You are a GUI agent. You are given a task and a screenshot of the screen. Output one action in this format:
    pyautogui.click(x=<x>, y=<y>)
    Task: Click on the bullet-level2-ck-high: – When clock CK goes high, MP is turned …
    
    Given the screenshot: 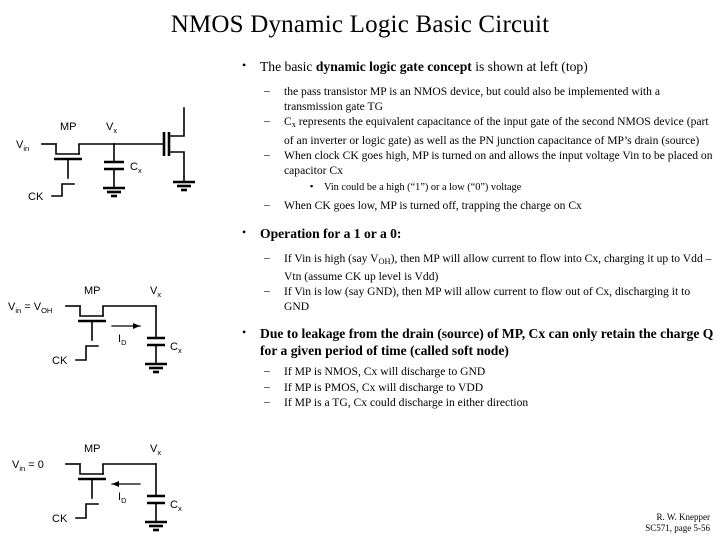 What is the action you would take?
    pyautogui.click(x=468, y=163)
    